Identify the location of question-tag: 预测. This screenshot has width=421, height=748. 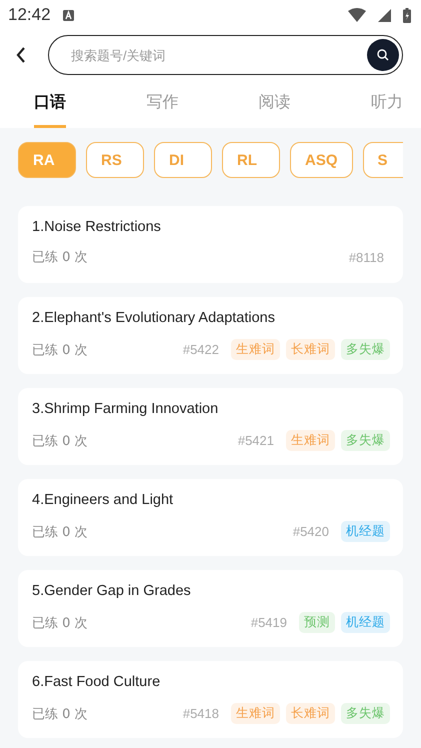
(317, 622).